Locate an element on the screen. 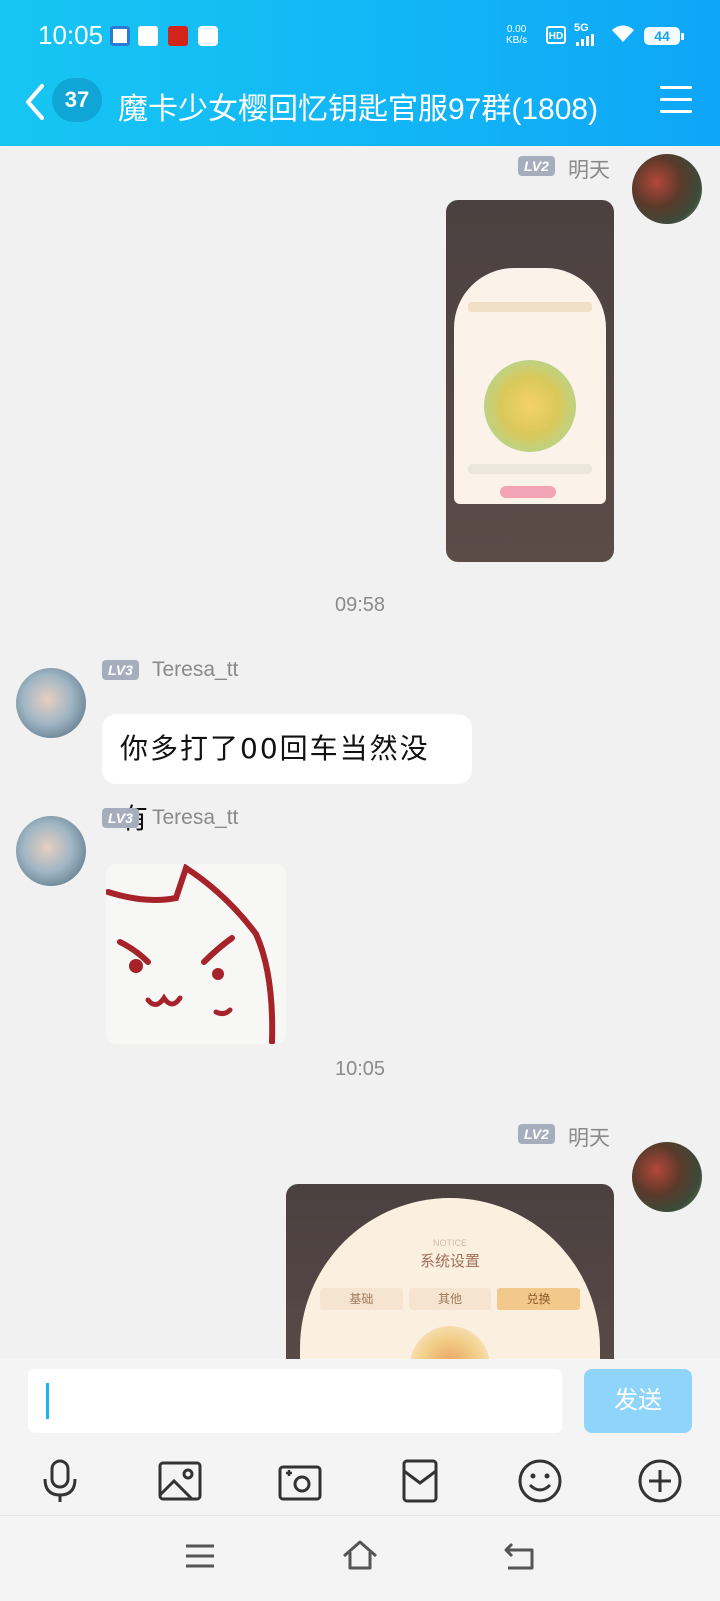  timestamp: 10:05 is located at coordinates (360, 1069).